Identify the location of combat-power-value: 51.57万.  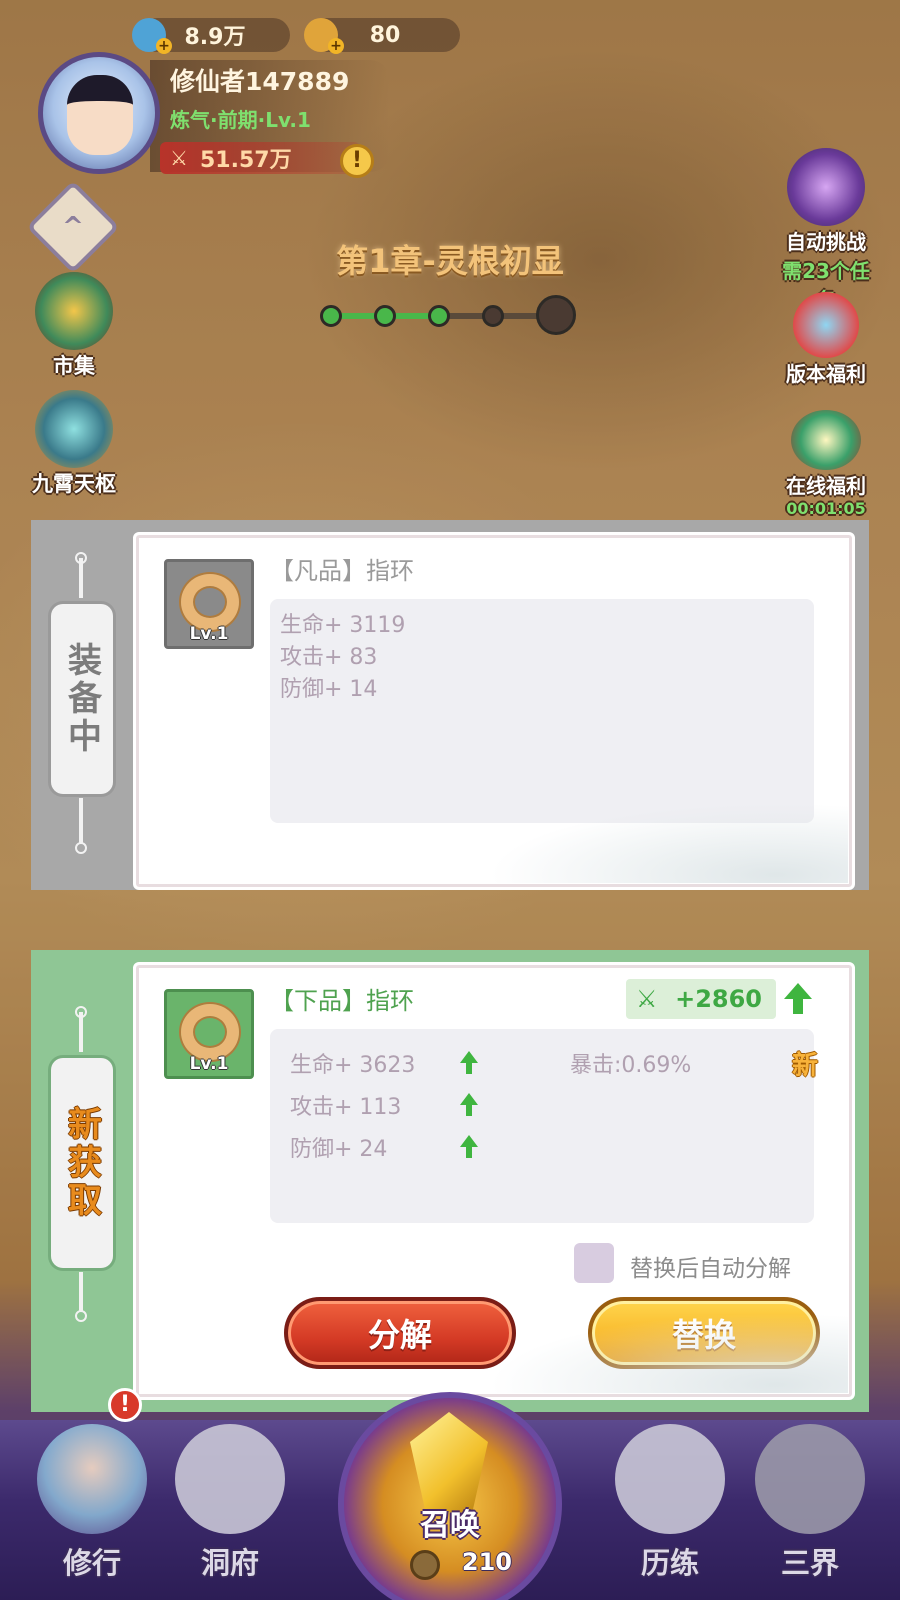
(246, 160).